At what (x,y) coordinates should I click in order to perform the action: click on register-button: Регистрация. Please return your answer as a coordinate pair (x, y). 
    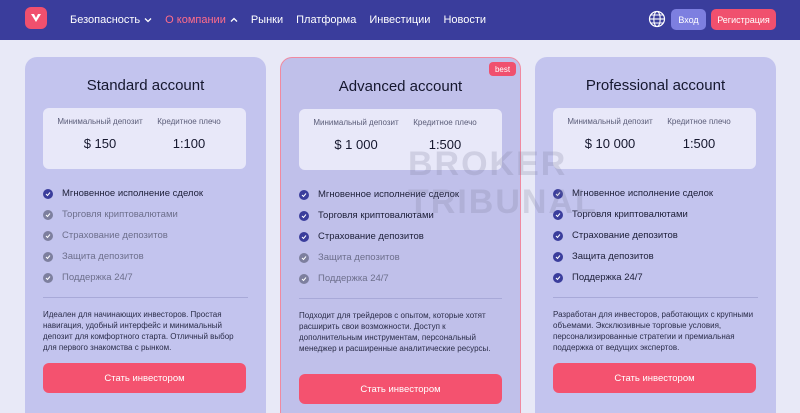
    Looking at the image, I should click on (743, 19).